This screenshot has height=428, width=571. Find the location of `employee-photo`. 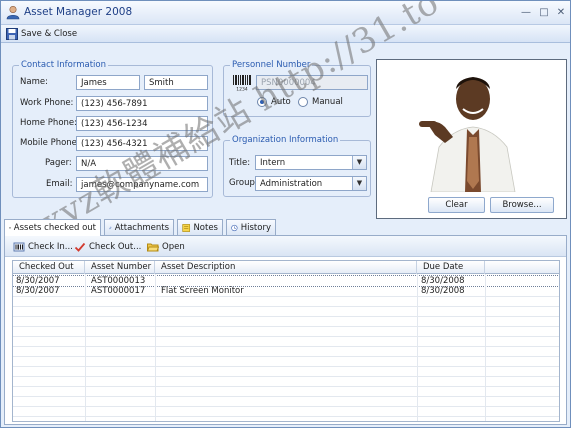

employee-photo is located at coordinates (473, 127).